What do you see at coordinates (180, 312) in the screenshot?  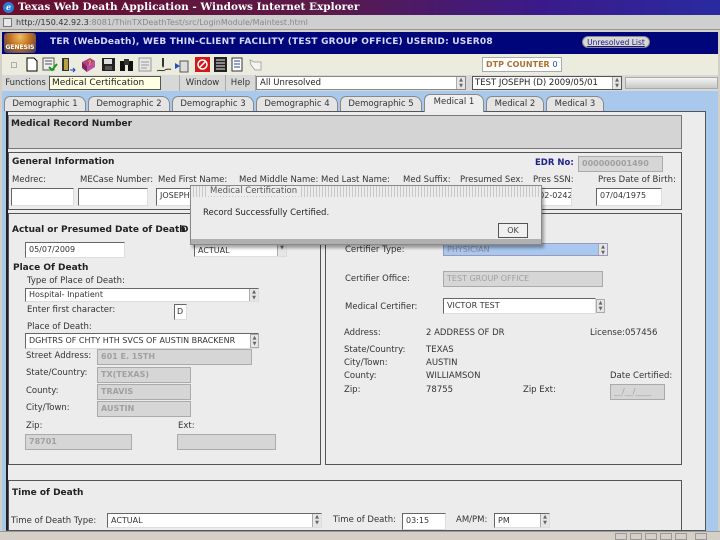 I see `first-character-field: D` at bounding box center [180, 312].